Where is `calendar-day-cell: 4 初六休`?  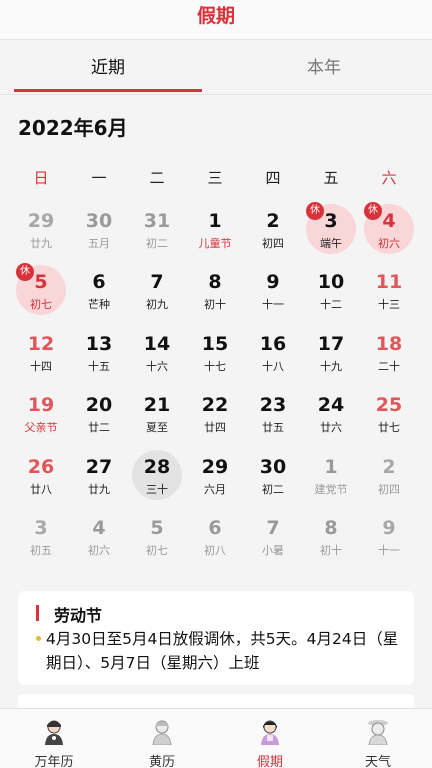 calendar-day-cell: 4 初六休 is located at coordinates (389, 230).